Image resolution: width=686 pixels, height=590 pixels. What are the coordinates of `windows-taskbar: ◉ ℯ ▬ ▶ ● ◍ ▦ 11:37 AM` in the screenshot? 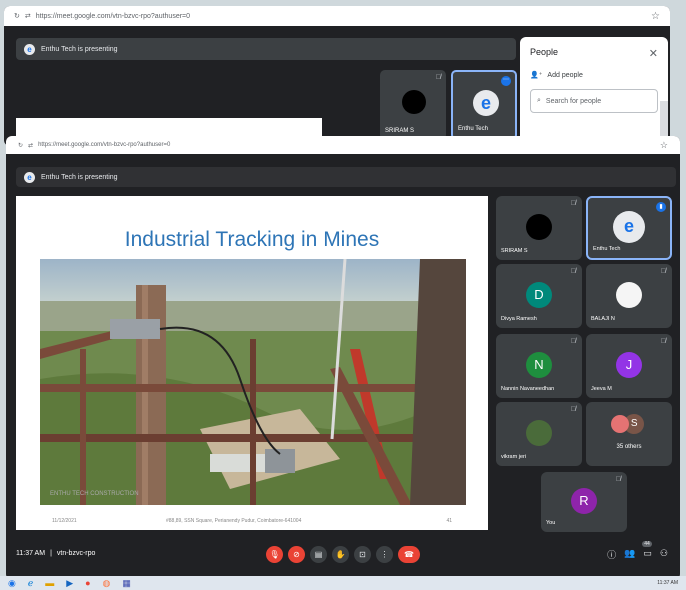 It's located at (343, 583).